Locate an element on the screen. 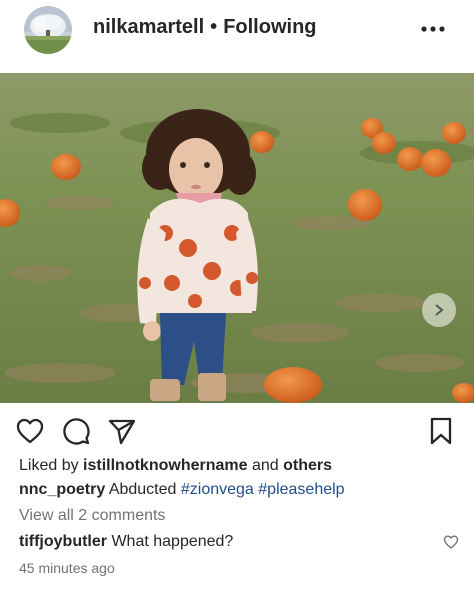 This screenshot has width=474, height=592. username-link: nilkamartell is located at coordinates (148, 27).